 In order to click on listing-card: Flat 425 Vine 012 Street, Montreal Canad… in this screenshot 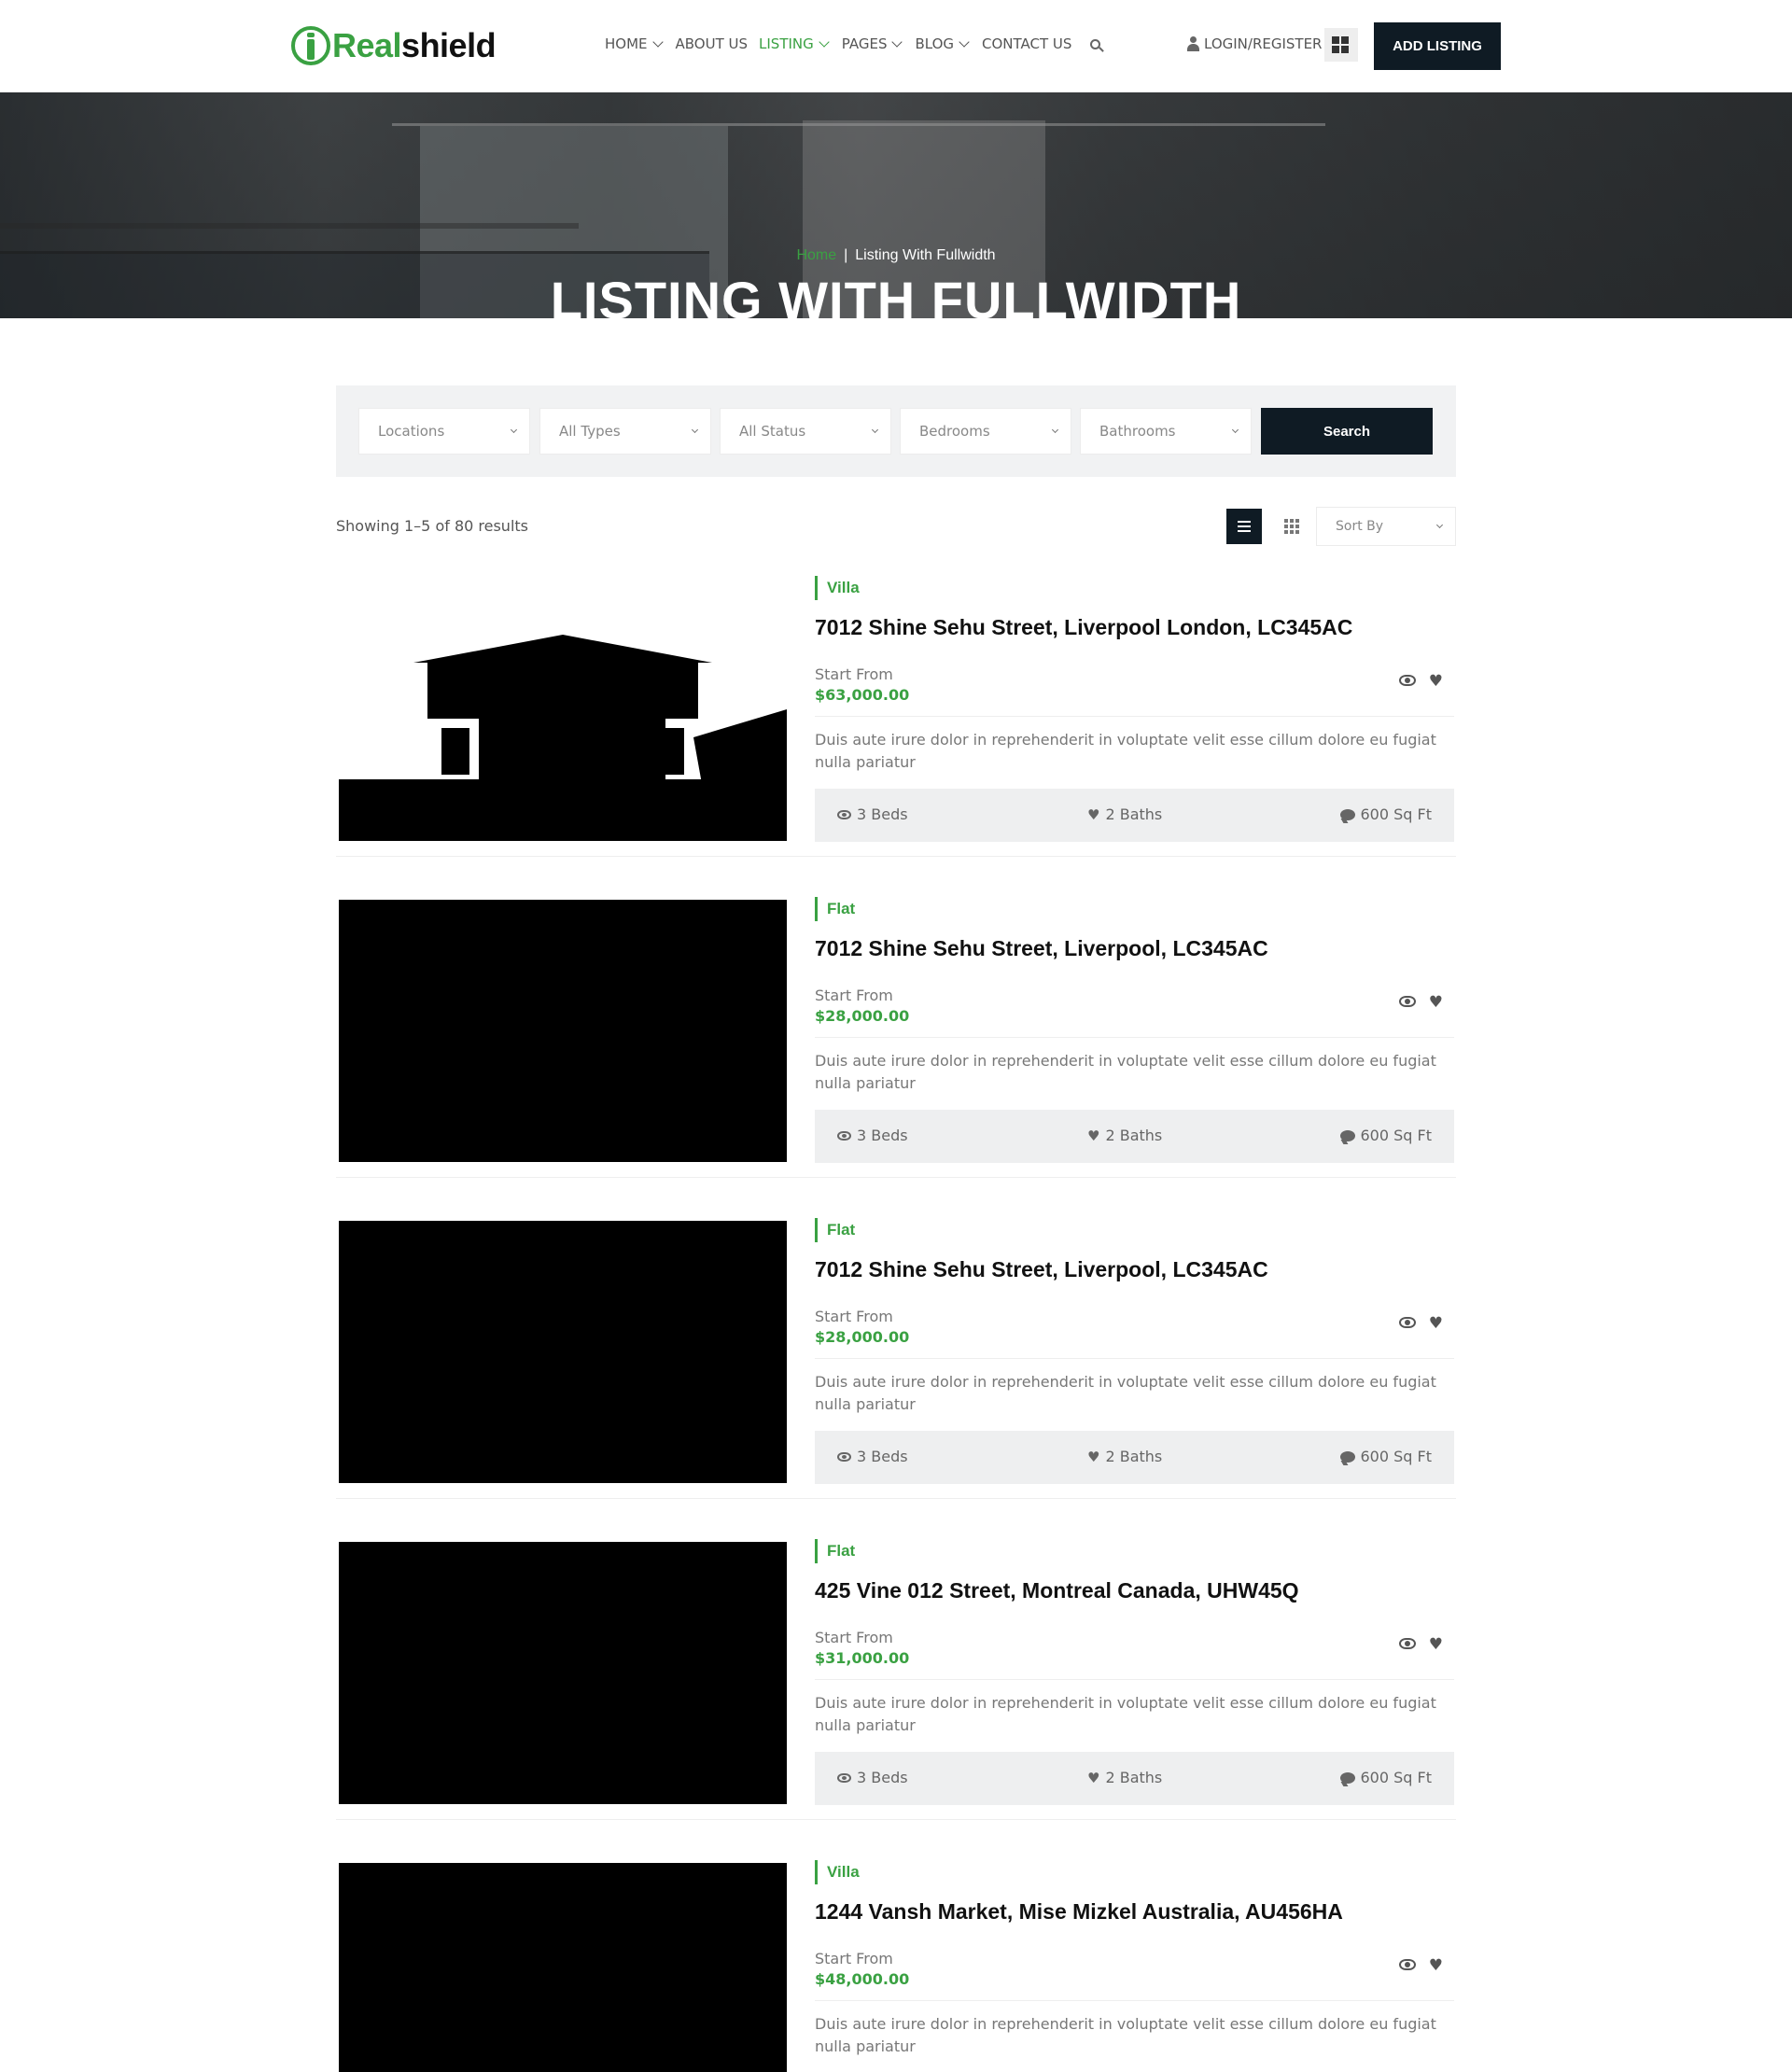, I will do `click(896, 1679)`.